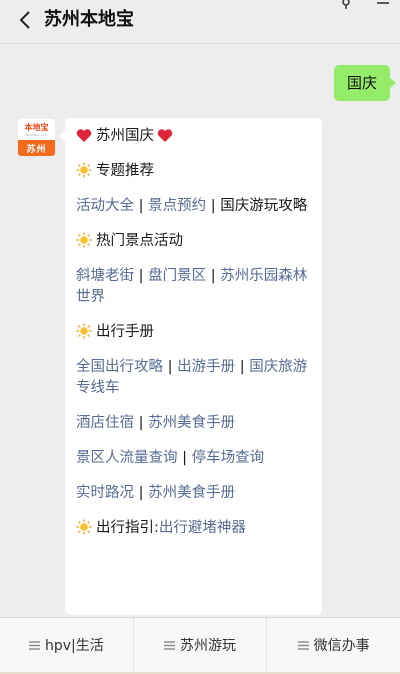  I want to click on bottom-menu: hpv|生活 苏州游玩 微信办事, so click(200, 644).